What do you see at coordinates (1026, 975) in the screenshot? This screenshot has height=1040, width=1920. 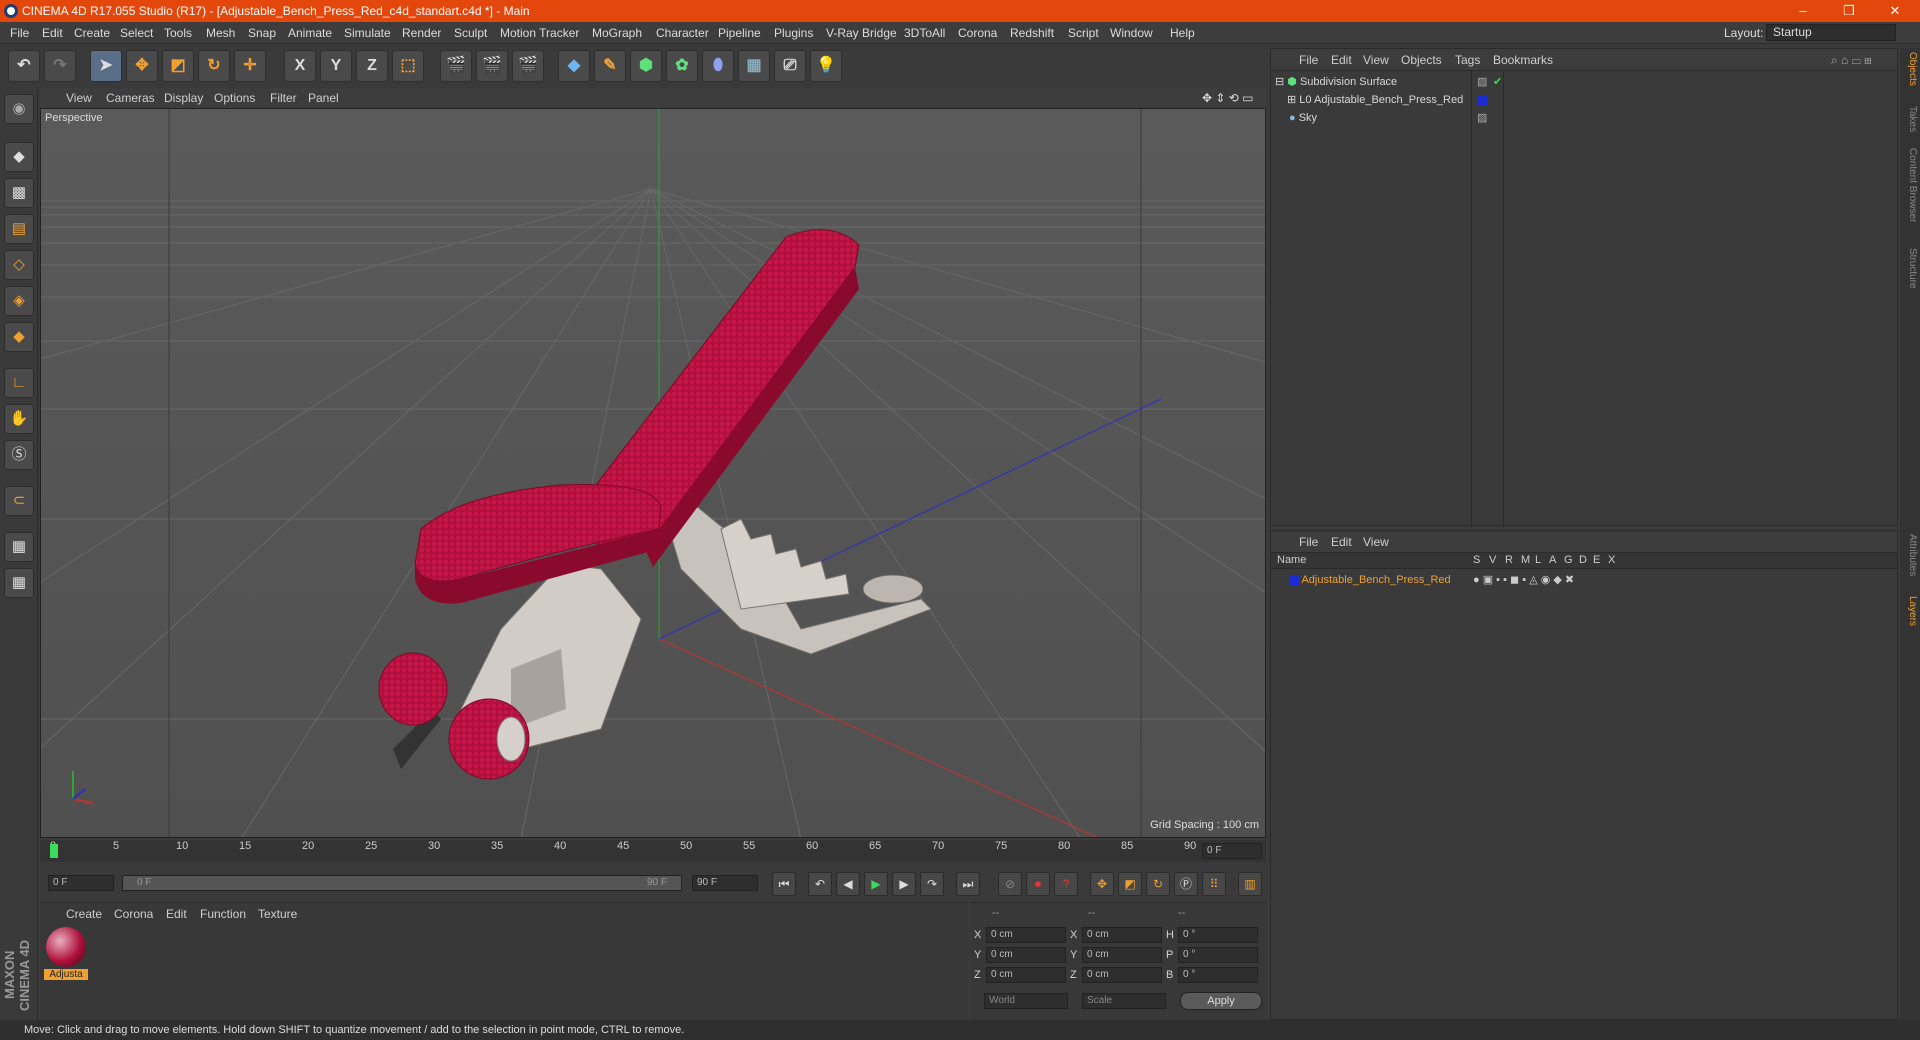 I see `pos-z-field: 0 cm` at bounding box center [1026, 975].